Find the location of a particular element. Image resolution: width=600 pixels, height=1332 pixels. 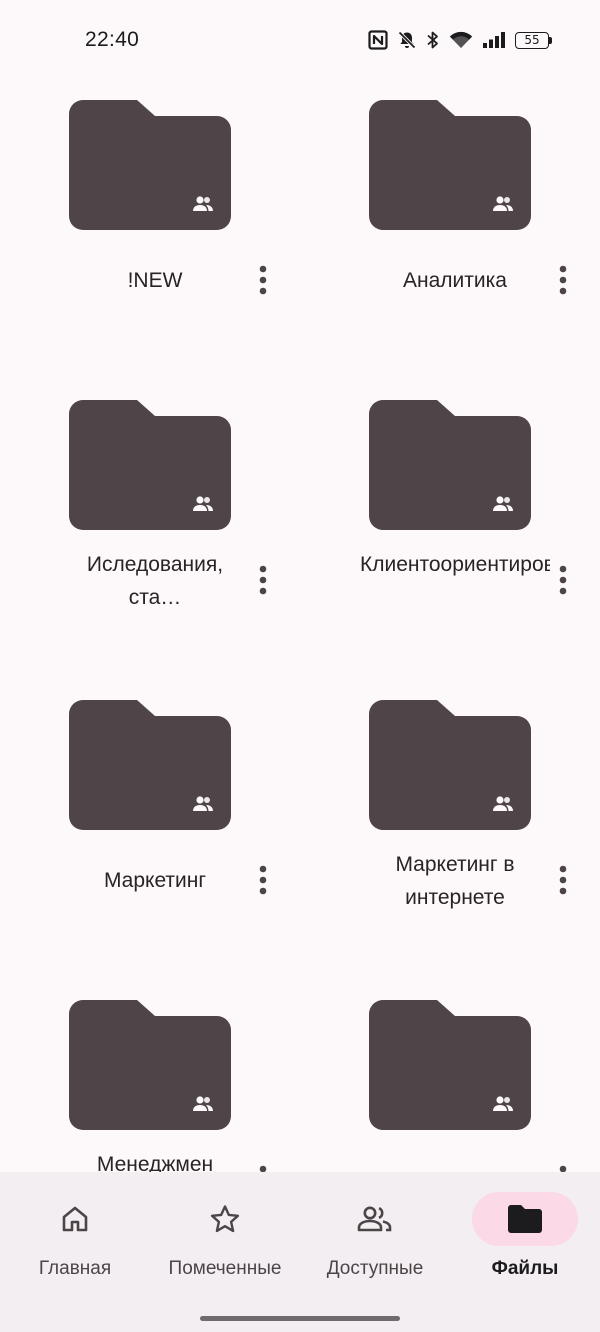

folder-item: Аналитика is located at coordinates (450, 230).